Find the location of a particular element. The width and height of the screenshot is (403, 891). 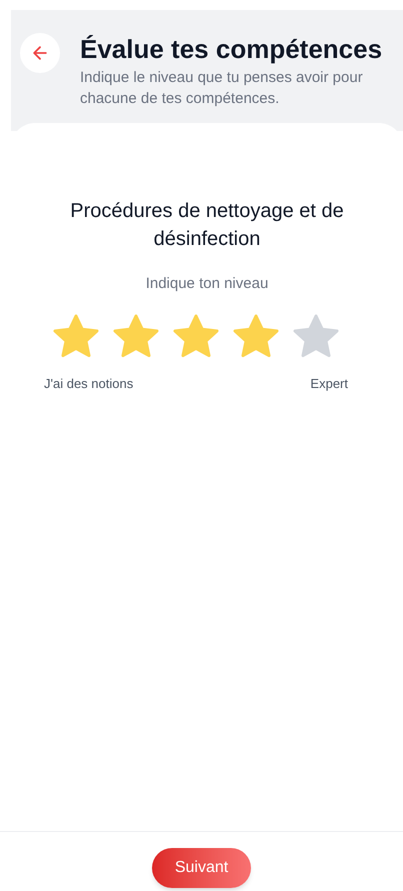

high-level-label: Expert is located at coordinates (329, 383).